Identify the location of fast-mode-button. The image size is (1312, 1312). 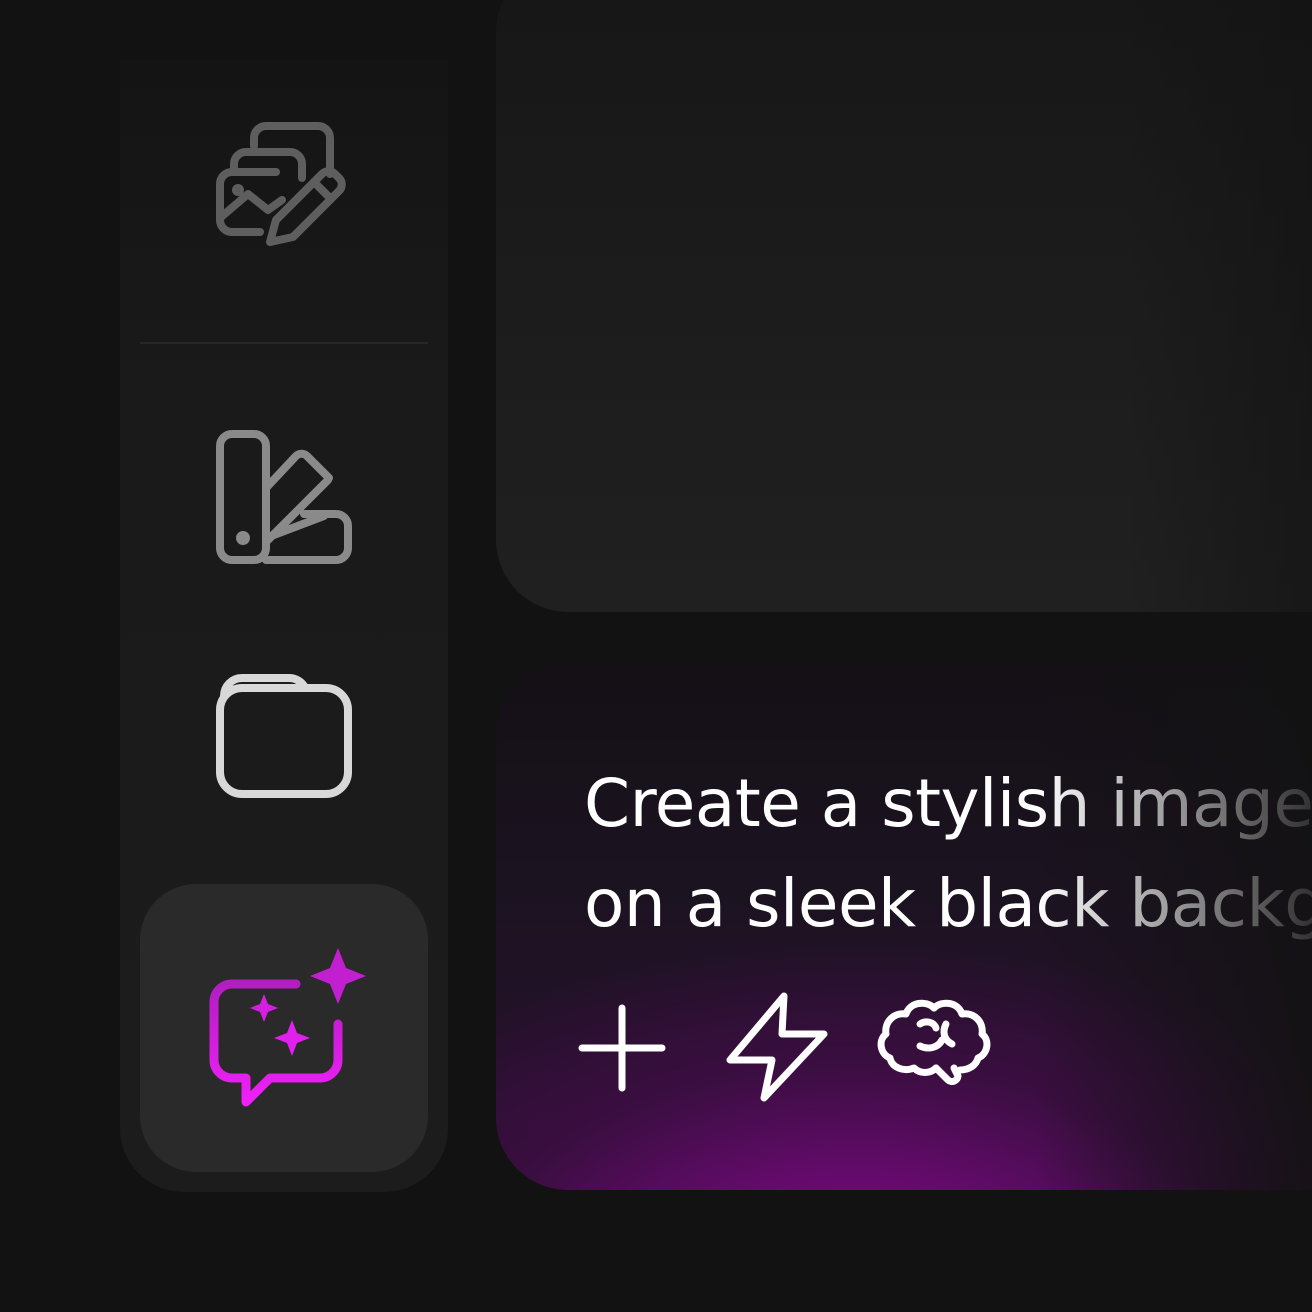
(778, 1050).